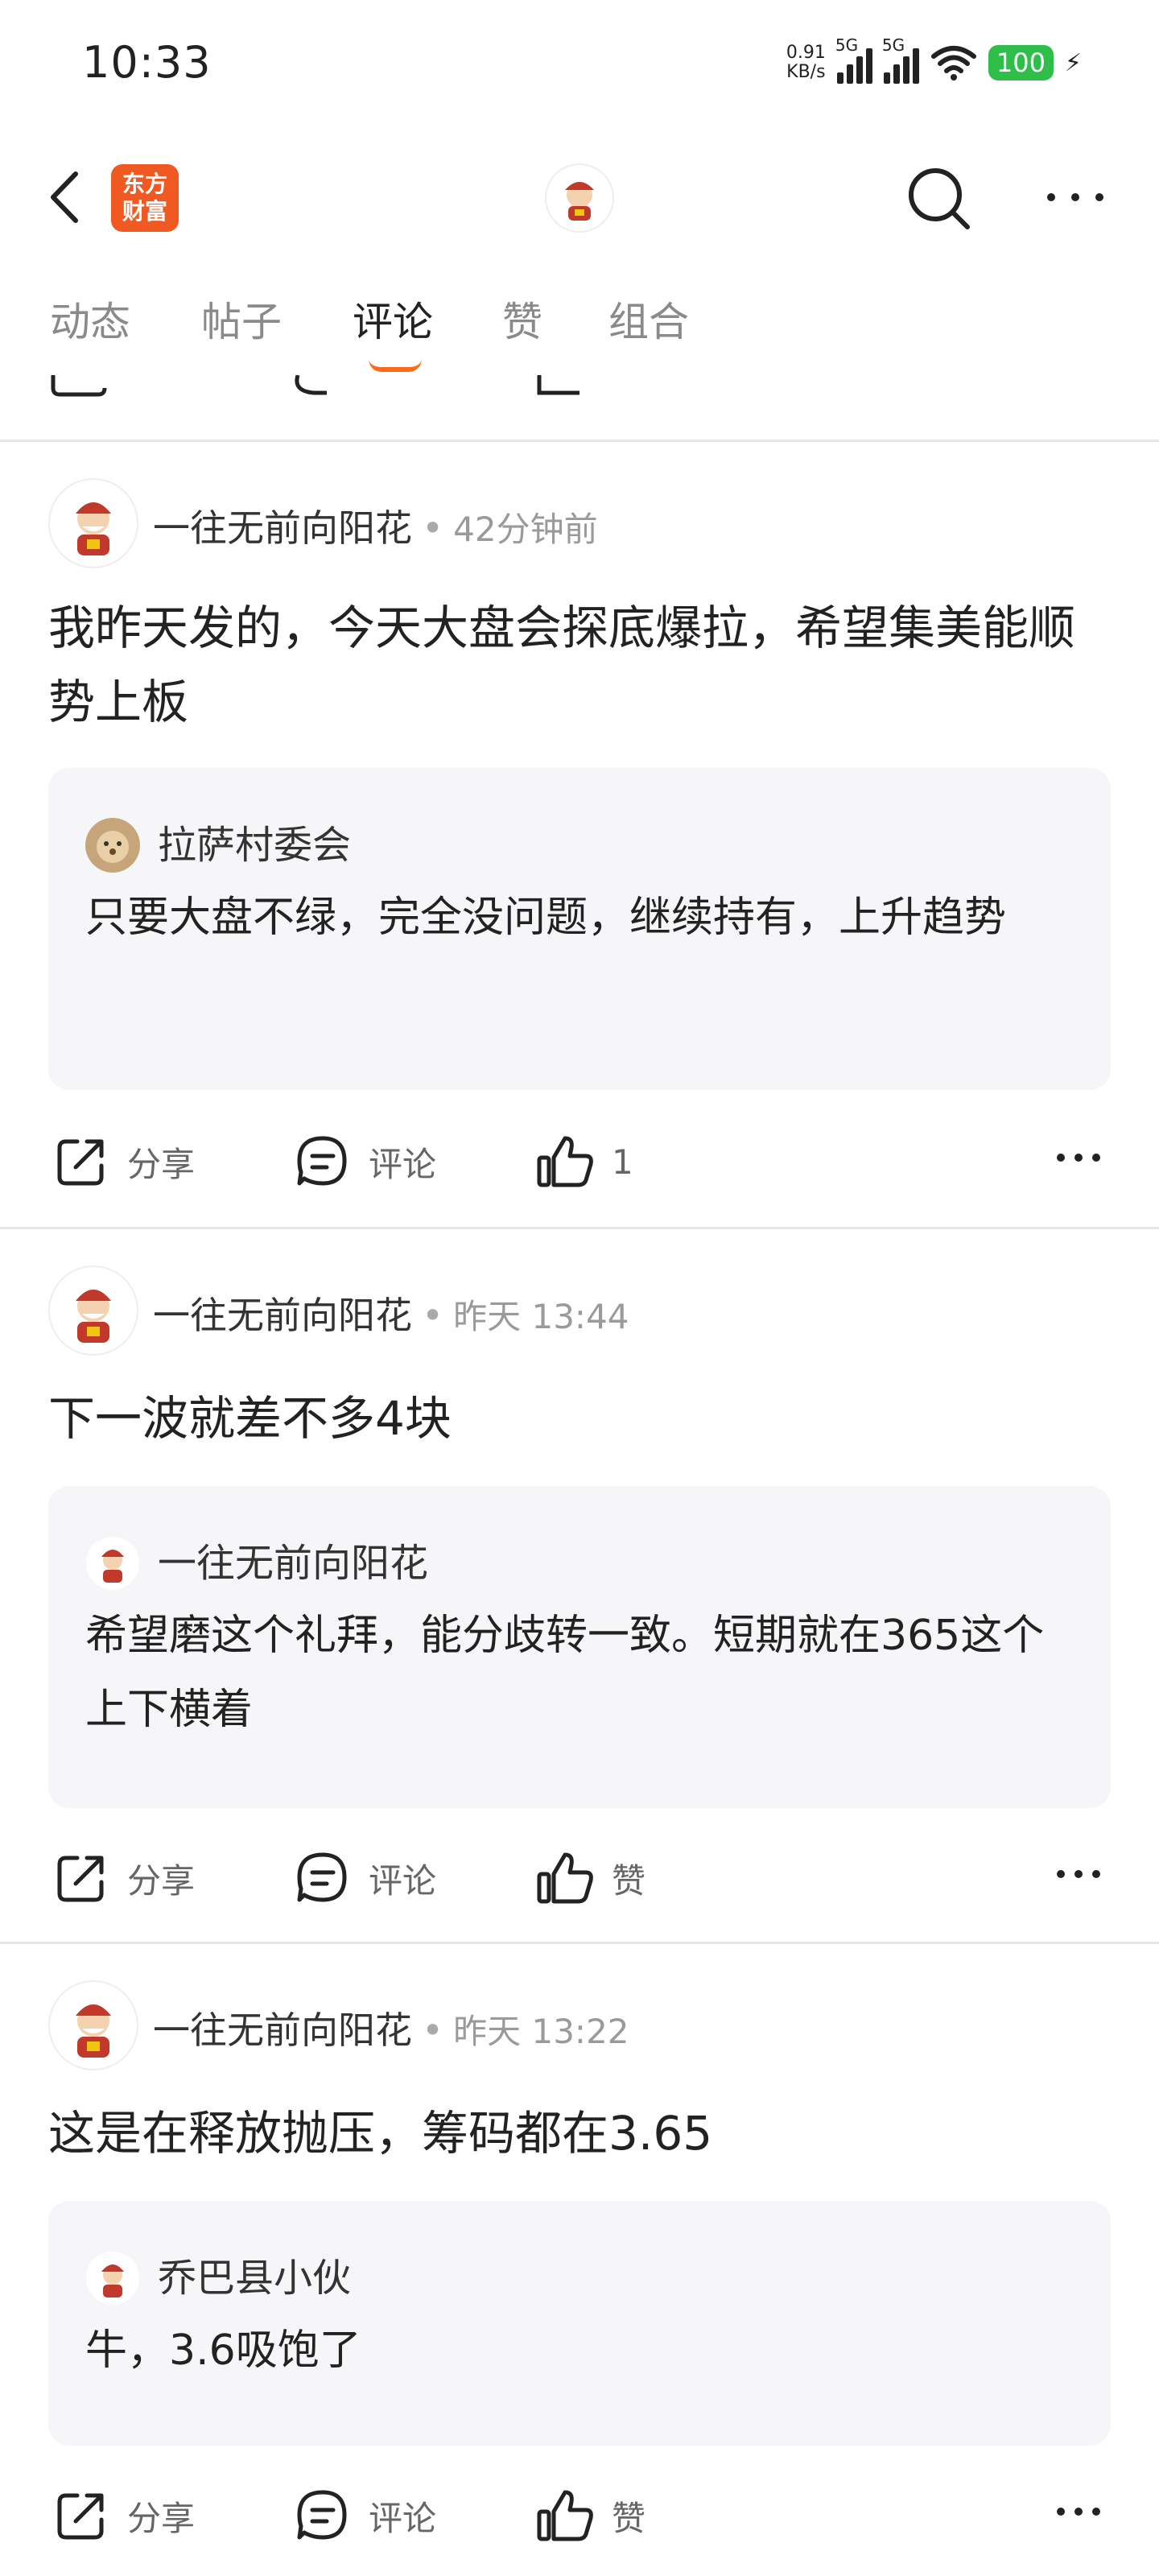 This screenshot has height=2576, width=1159. Describe the element at coordinates (1075, 197) in the screenshot. I see `more-icon` at that location.